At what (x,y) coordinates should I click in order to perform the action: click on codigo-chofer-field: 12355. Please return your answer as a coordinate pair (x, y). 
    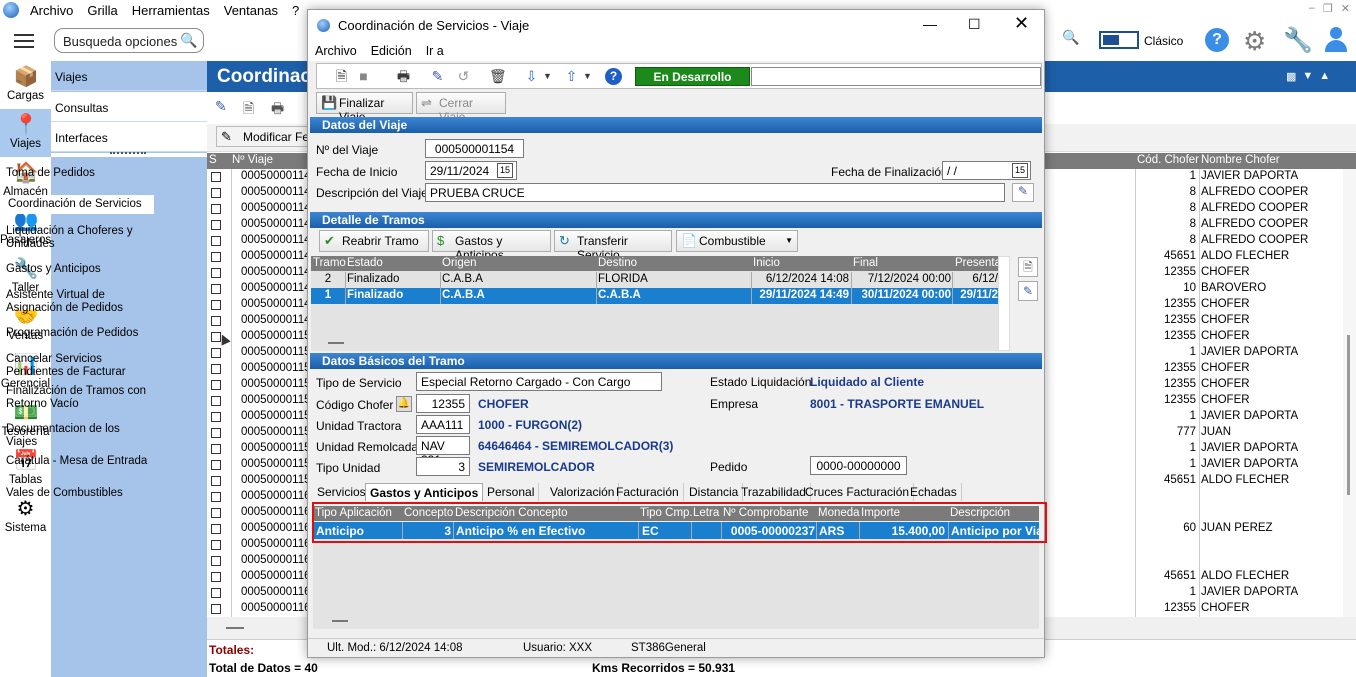
    Looking at the image, I should click on (443, 403).